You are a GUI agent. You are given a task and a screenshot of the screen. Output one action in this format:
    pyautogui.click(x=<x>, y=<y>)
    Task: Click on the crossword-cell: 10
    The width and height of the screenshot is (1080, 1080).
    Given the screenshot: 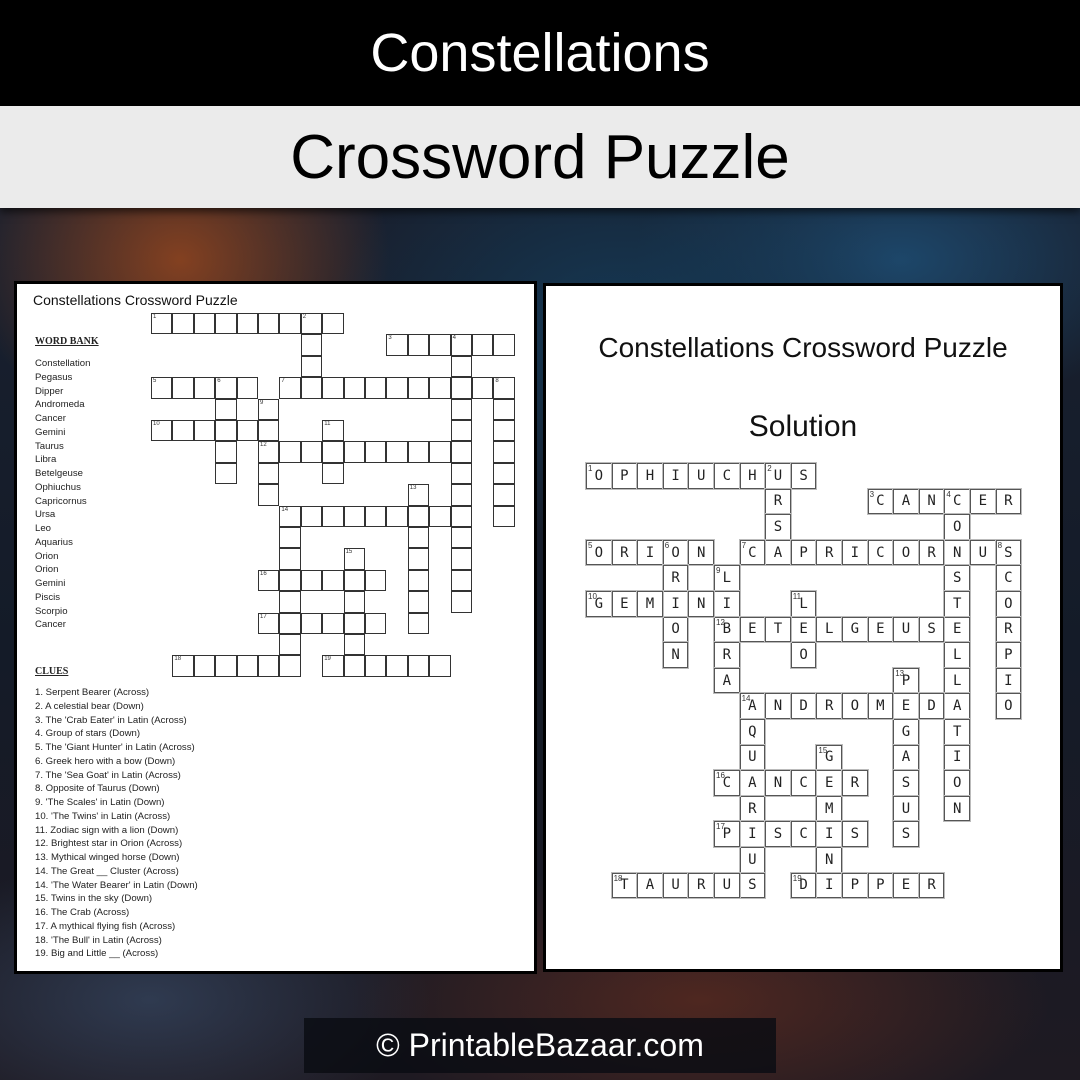 What is the action you would take?
    pyautogui.click(x=162, y=431)
    